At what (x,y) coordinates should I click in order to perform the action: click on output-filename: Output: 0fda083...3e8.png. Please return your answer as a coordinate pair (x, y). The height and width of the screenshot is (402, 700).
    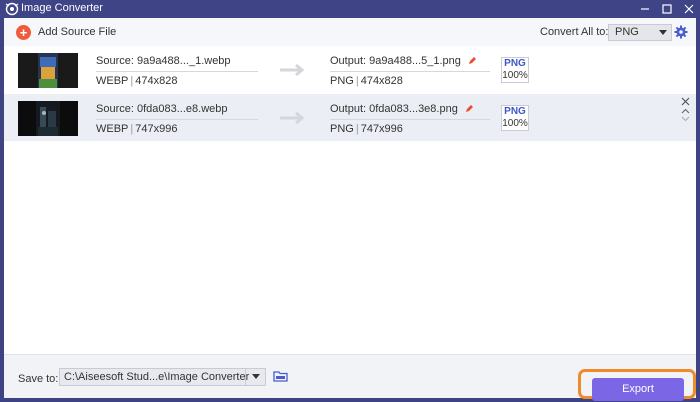
    Looking at the image, I should click on (394, 109).